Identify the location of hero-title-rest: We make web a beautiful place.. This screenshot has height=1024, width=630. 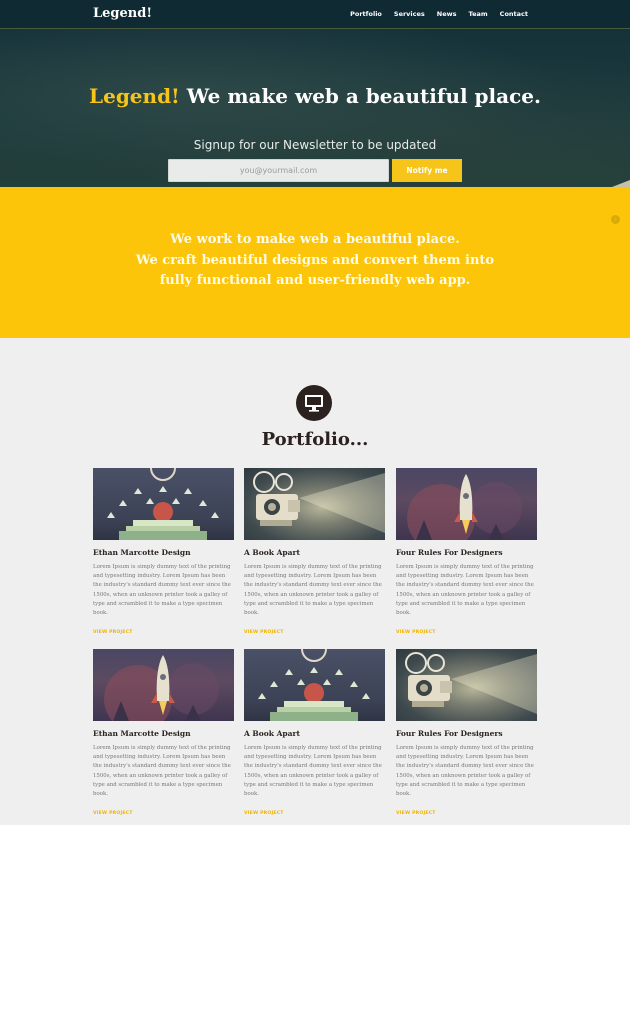
(360, 96).